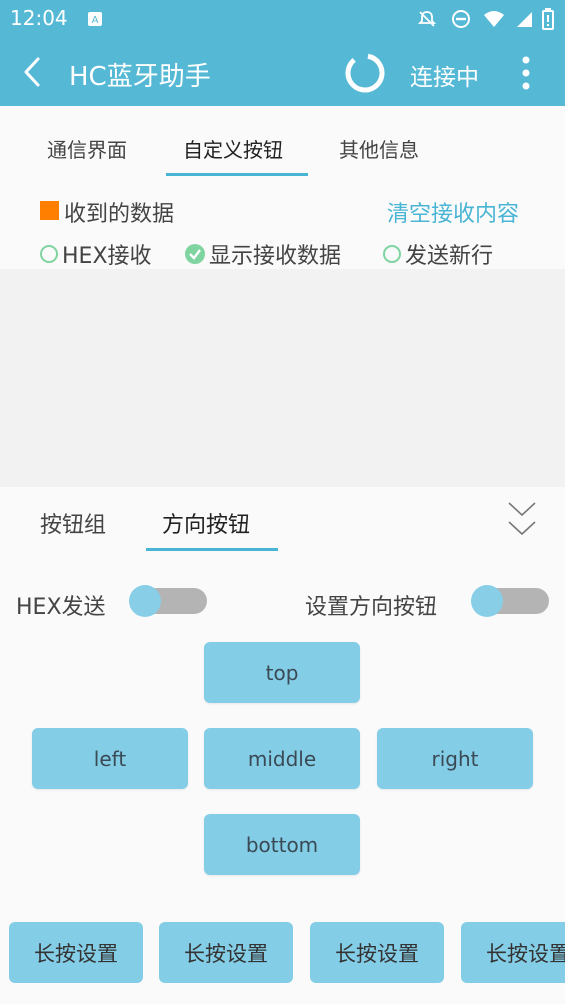  What do you see at coordinates (73, 523) in the screenshot?
I see `tab-button-group: 按钮组` at bounding box center [73, 523].